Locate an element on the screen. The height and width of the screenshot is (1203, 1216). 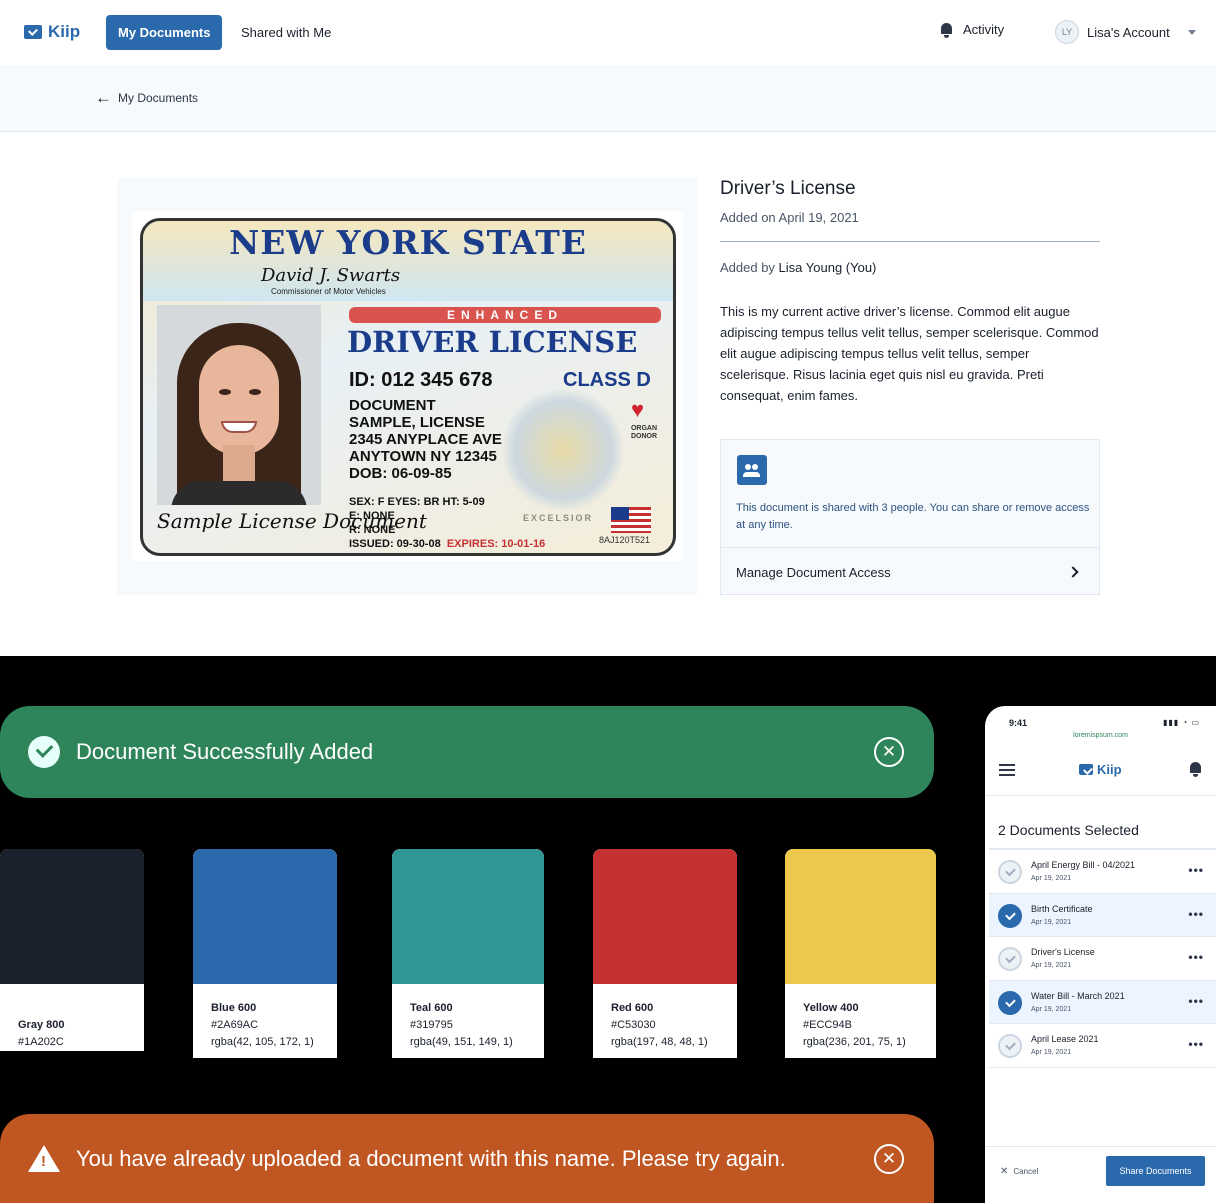
heart-icon: ♥ is located at coordinates (638, 409).